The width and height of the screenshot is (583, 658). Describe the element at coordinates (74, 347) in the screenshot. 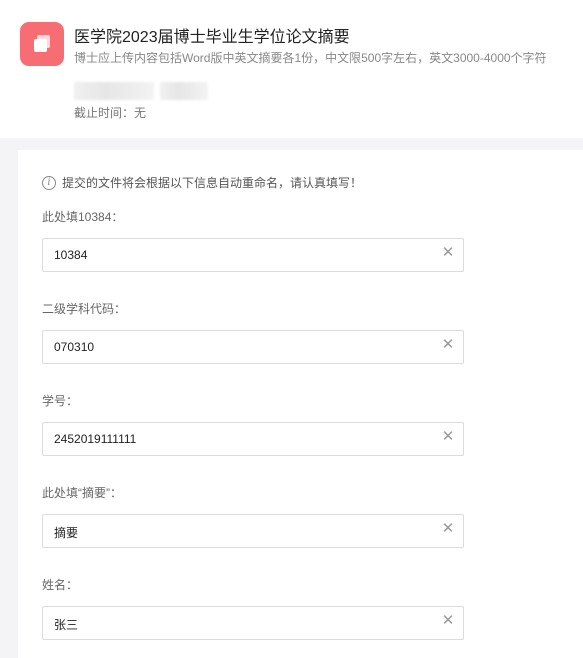

I see `field-value: 070310` at that location.